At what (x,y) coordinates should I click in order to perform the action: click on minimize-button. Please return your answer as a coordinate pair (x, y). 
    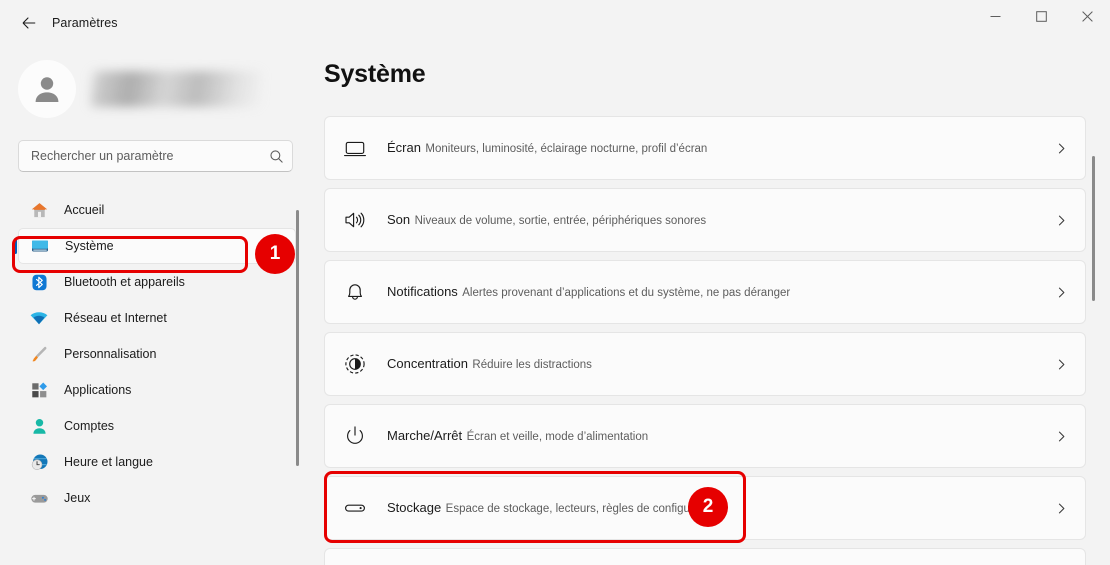
    Looking at the image, I should click on (995, 16).